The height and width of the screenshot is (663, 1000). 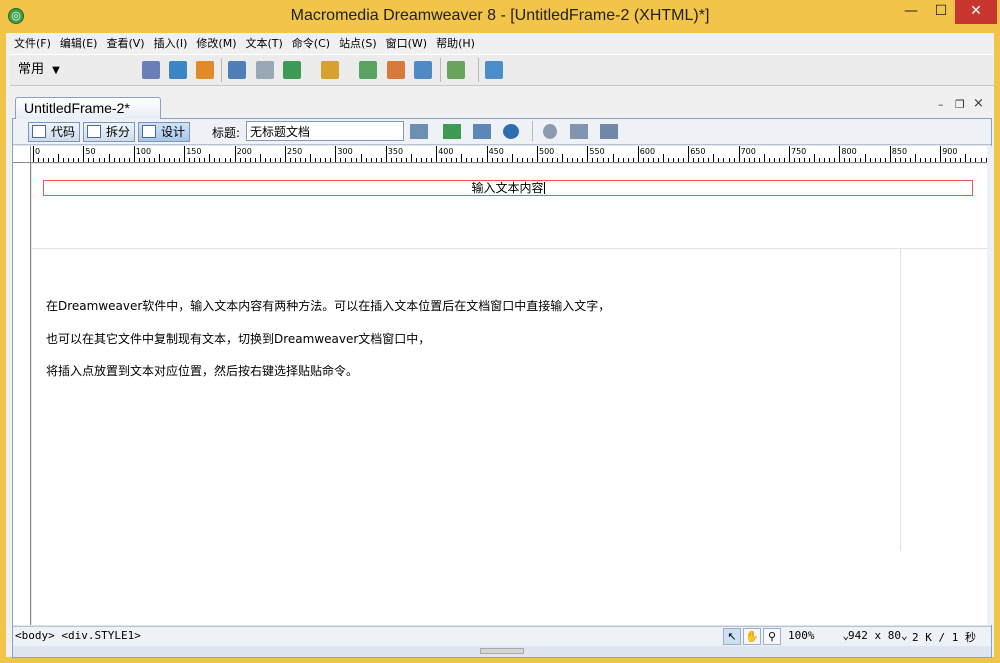 What do you see at coordinates (960, 104) in the screenshot?
I see `doc-restore-button: ❐` at bounding box center [960, 104].